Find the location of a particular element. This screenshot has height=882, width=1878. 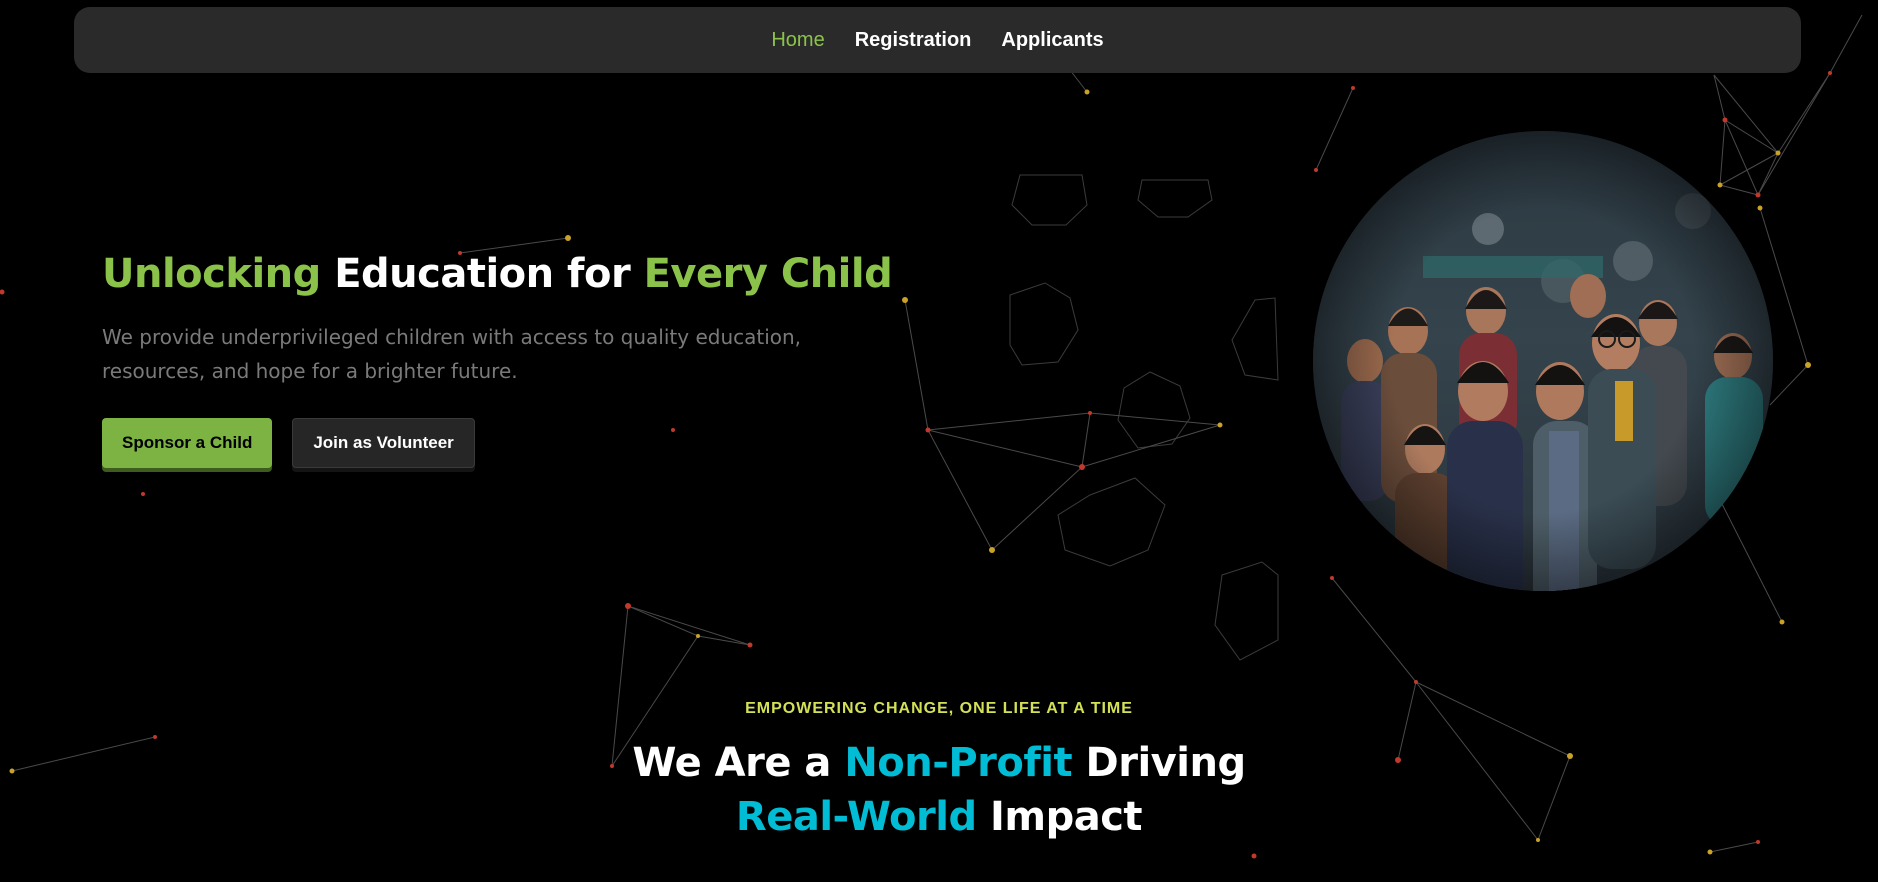

nav-applicants-link: Applicants is located at coordinates (1052, 40).